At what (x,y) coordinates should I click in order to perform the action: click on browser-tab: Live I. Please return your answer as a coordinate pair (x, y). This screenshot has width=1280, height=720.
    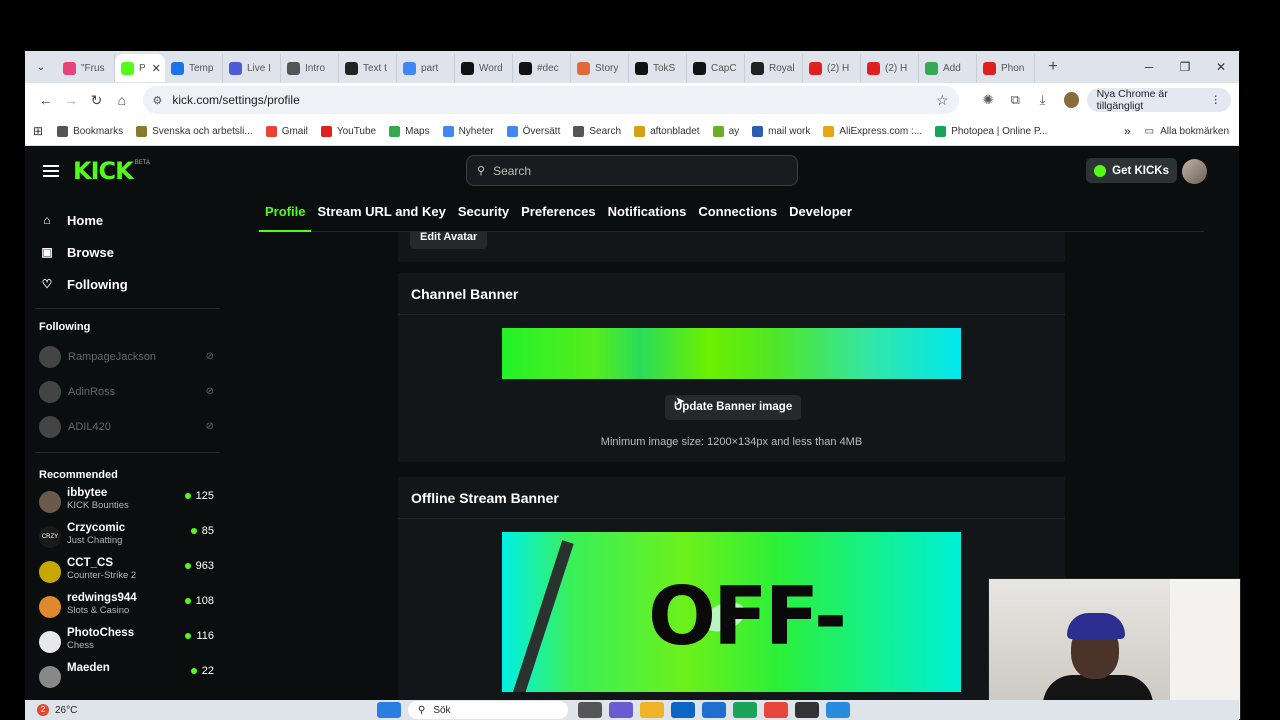
    Looking at the image, I should click on (252, 68).